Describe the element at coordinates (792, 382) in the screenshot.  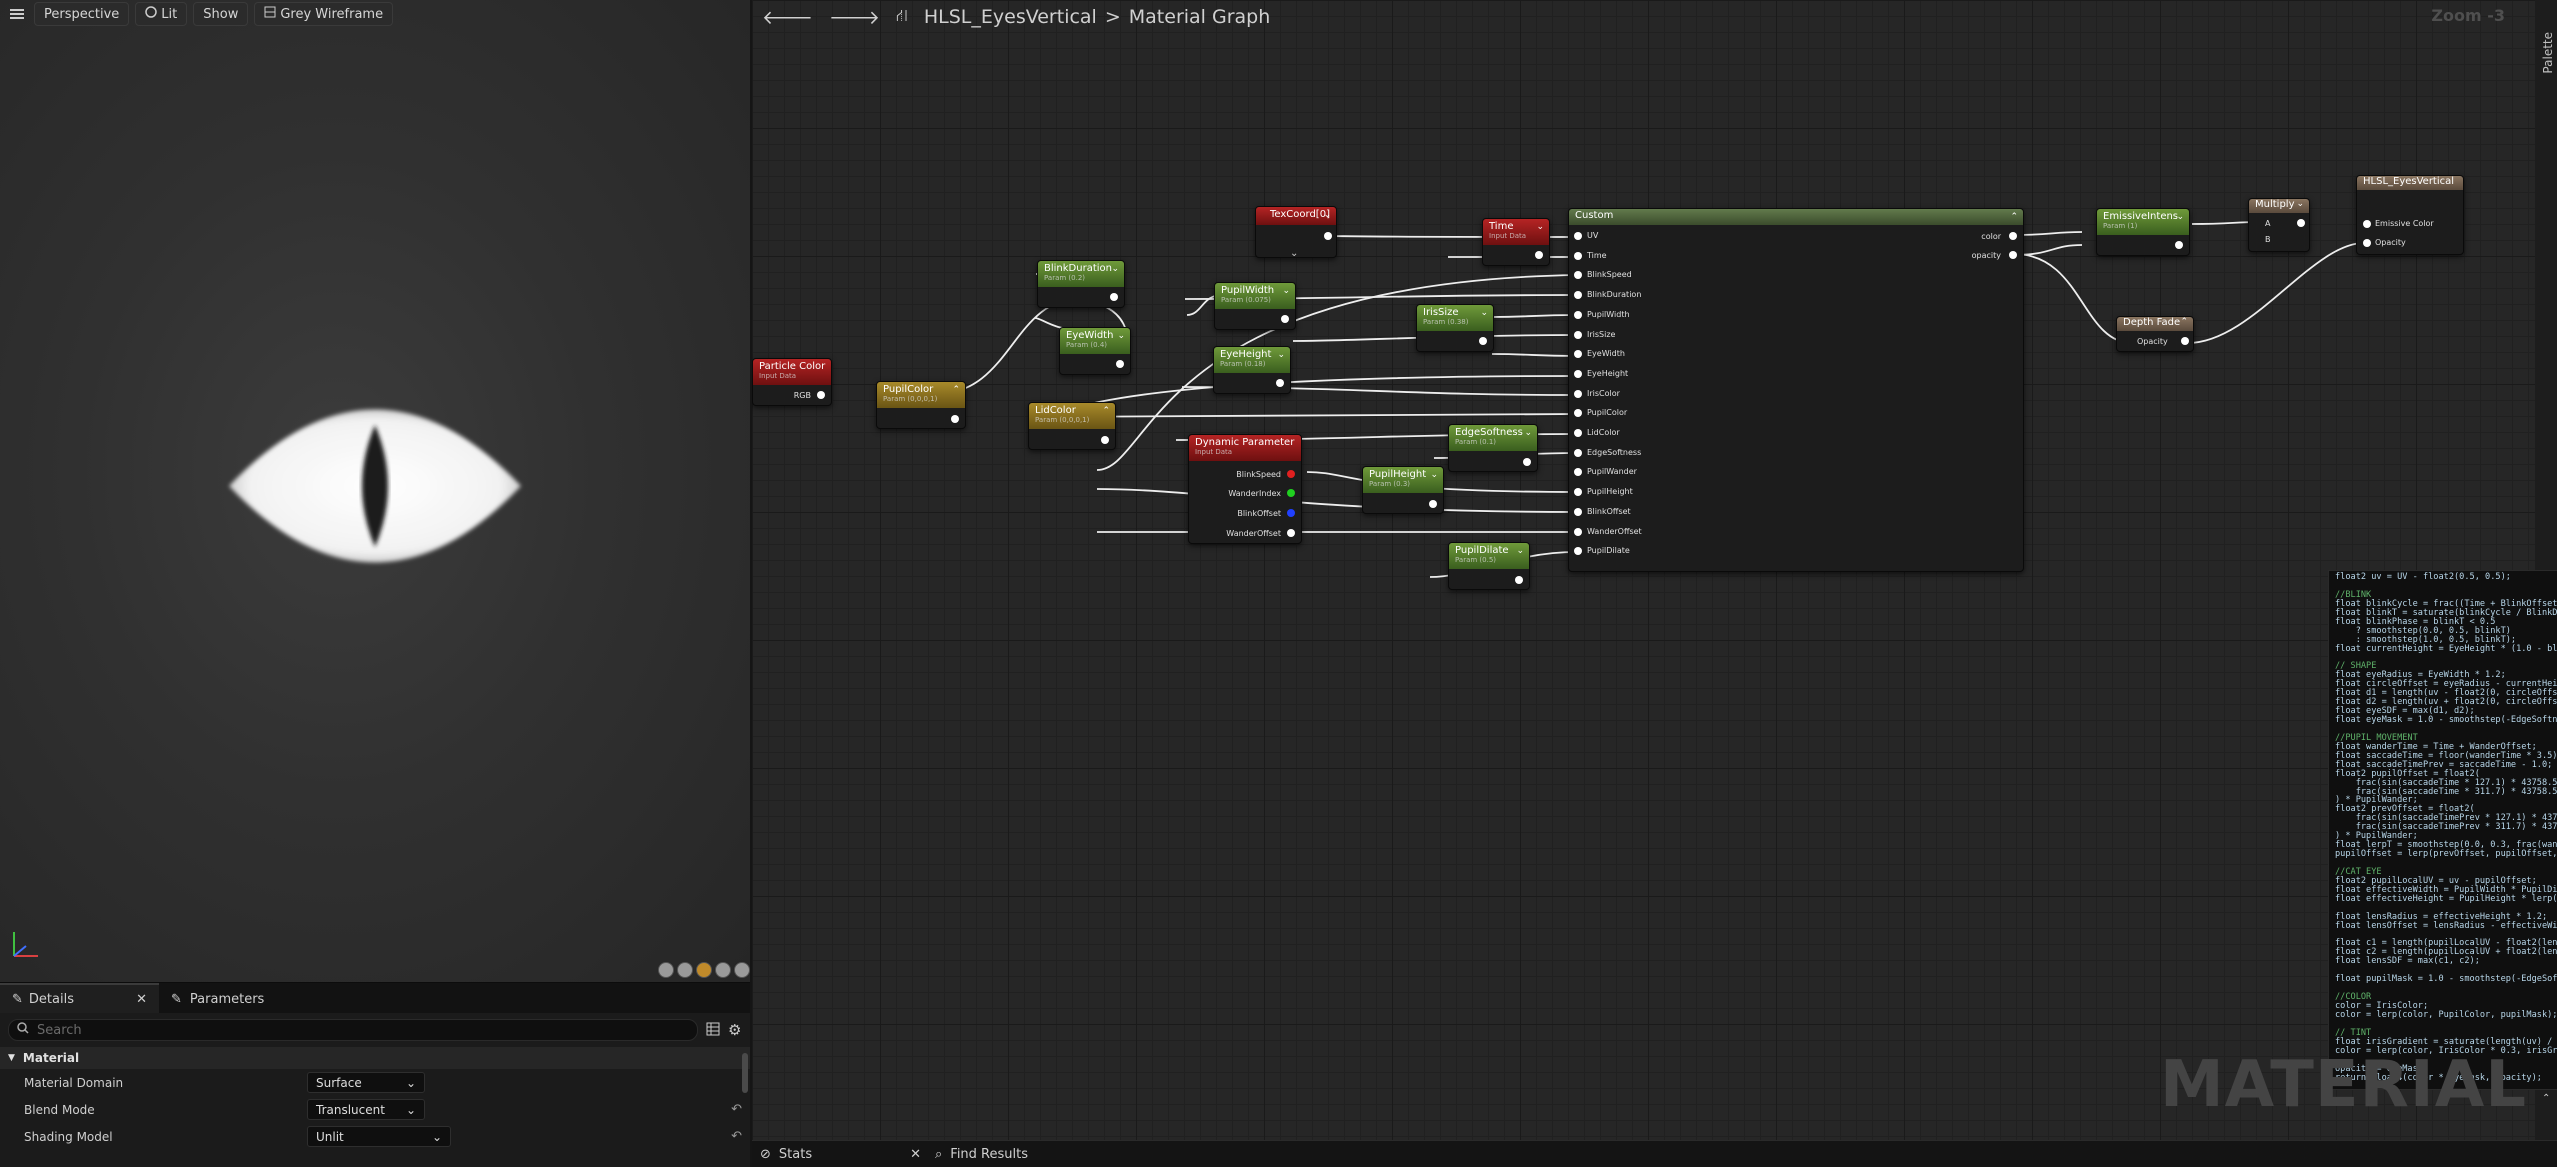
I see `node-particle-color: Particle Color Input Data RGB` at that location.